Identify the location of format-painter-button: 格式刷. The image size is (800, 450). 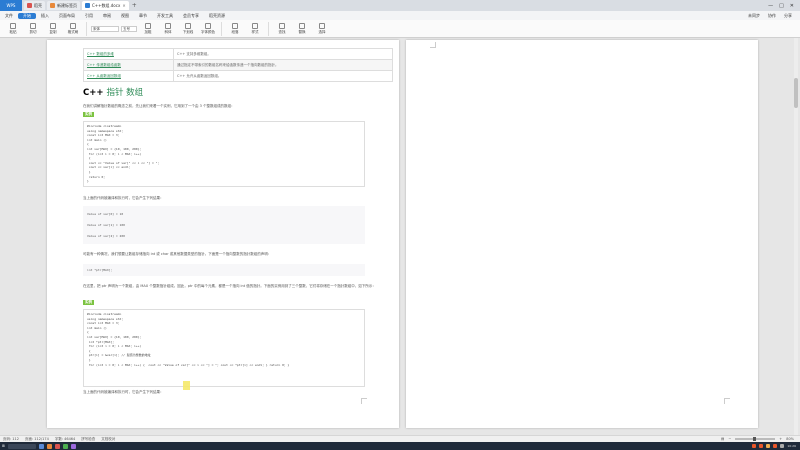
(73, 28).